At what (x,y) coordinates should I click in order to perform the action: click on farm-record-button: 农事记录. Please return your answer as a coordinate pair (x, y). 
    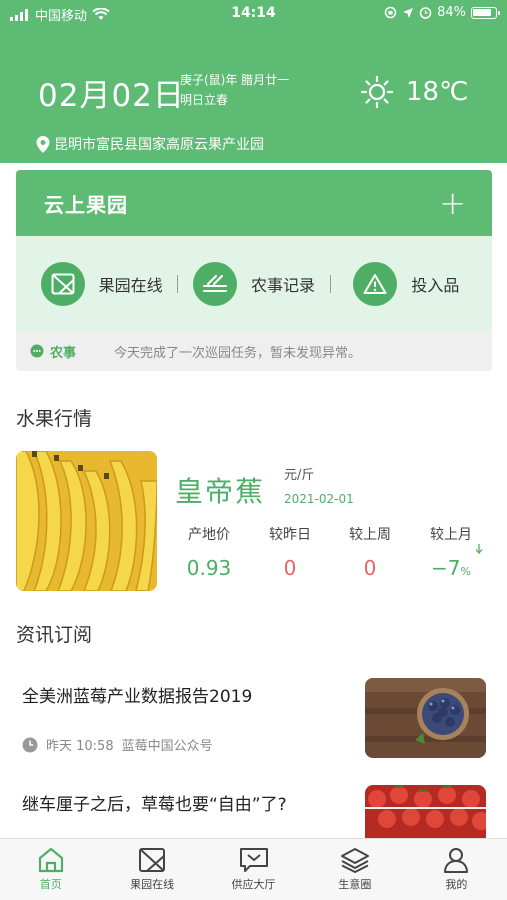
    Looking at the image, I should click on (253, 283).